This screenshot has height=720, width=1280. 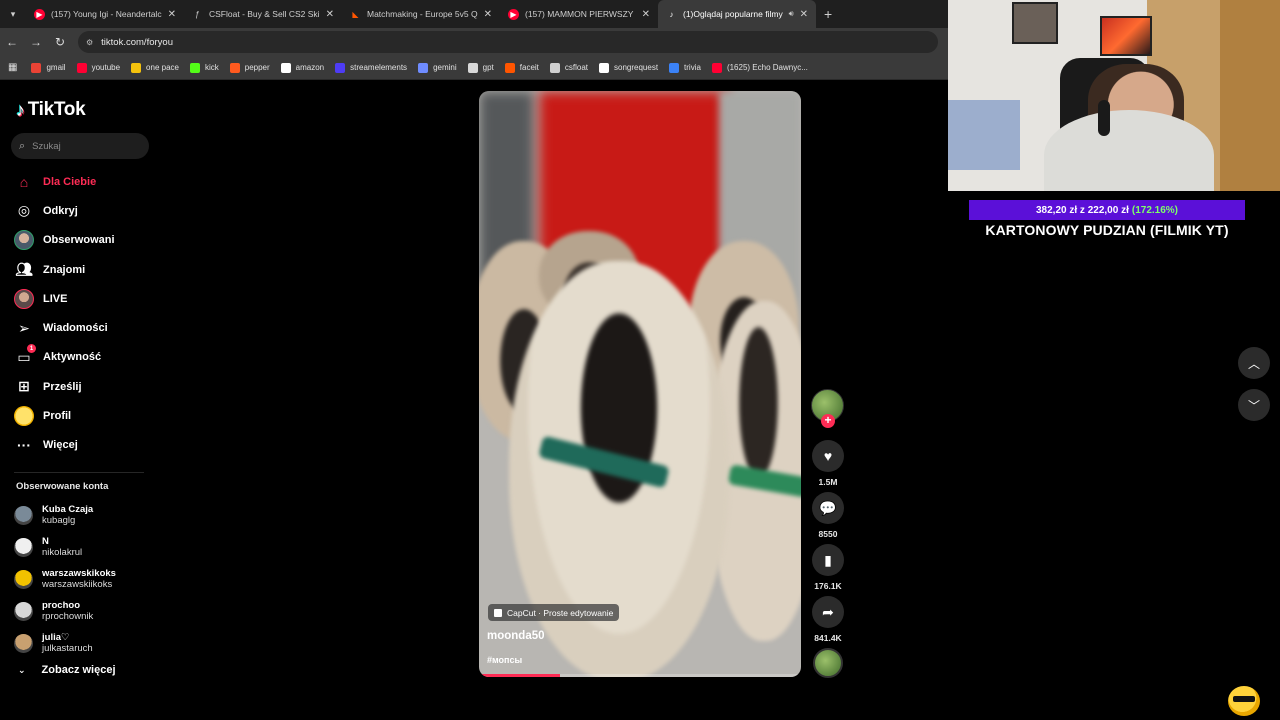 I want to click on followed-account: Kuba Czaja kubaglg, so click(x=65, y=515).